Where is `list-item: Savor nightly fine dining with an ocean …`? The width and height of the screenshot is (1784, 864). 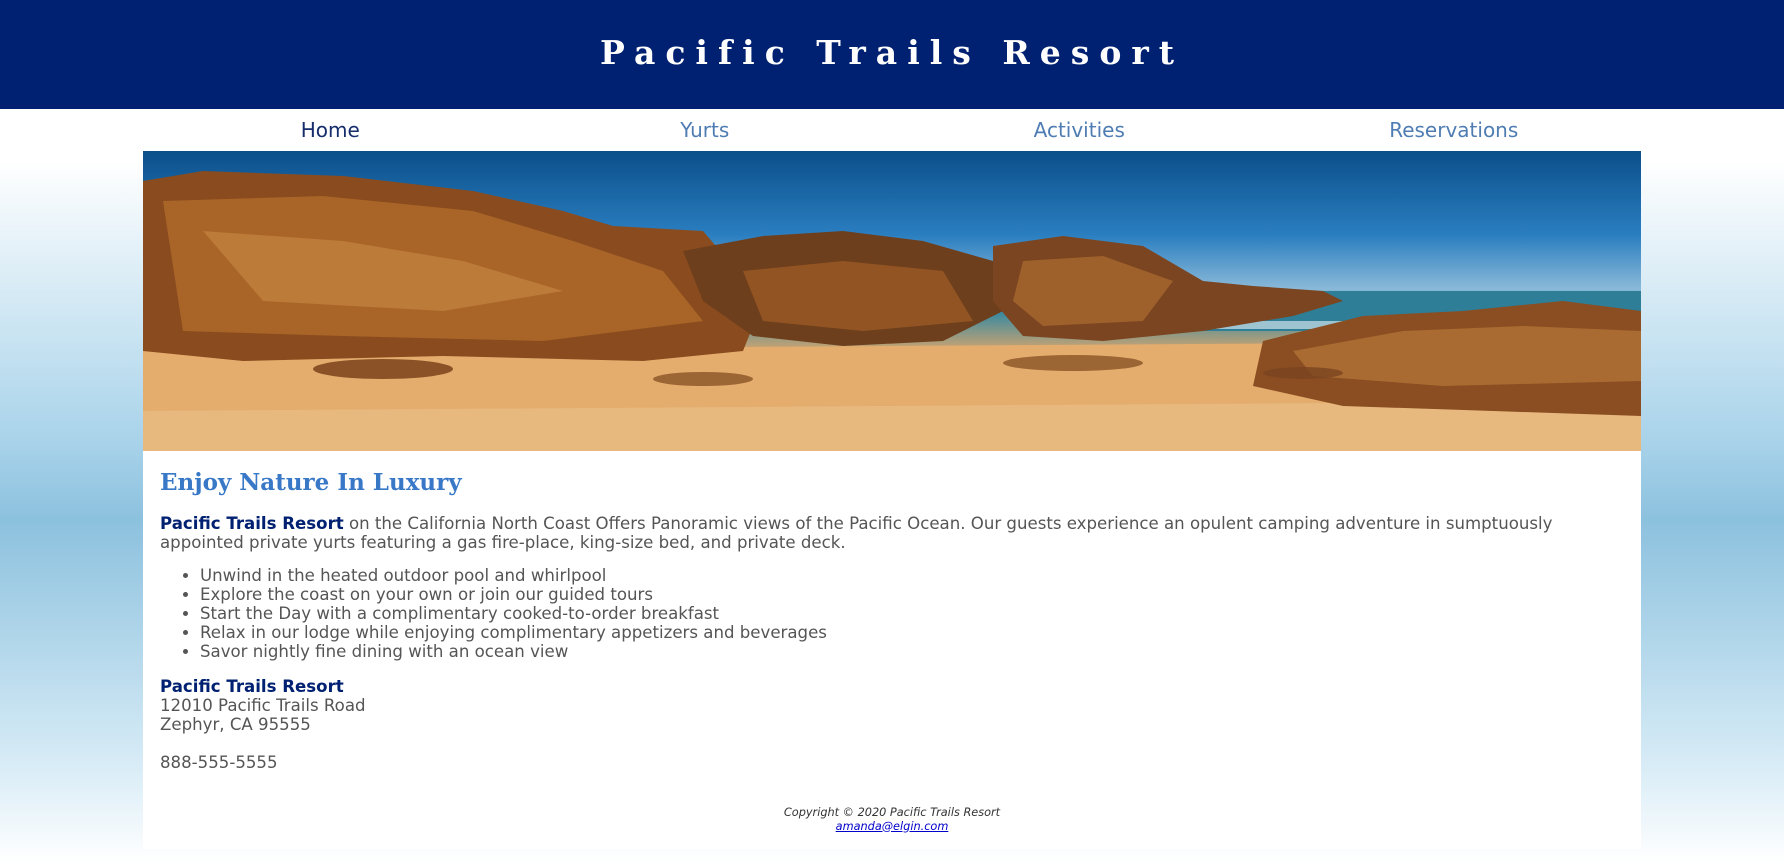
list-item: Savor nightly fine dining with an ocean … is located at coordinates (912, 651).